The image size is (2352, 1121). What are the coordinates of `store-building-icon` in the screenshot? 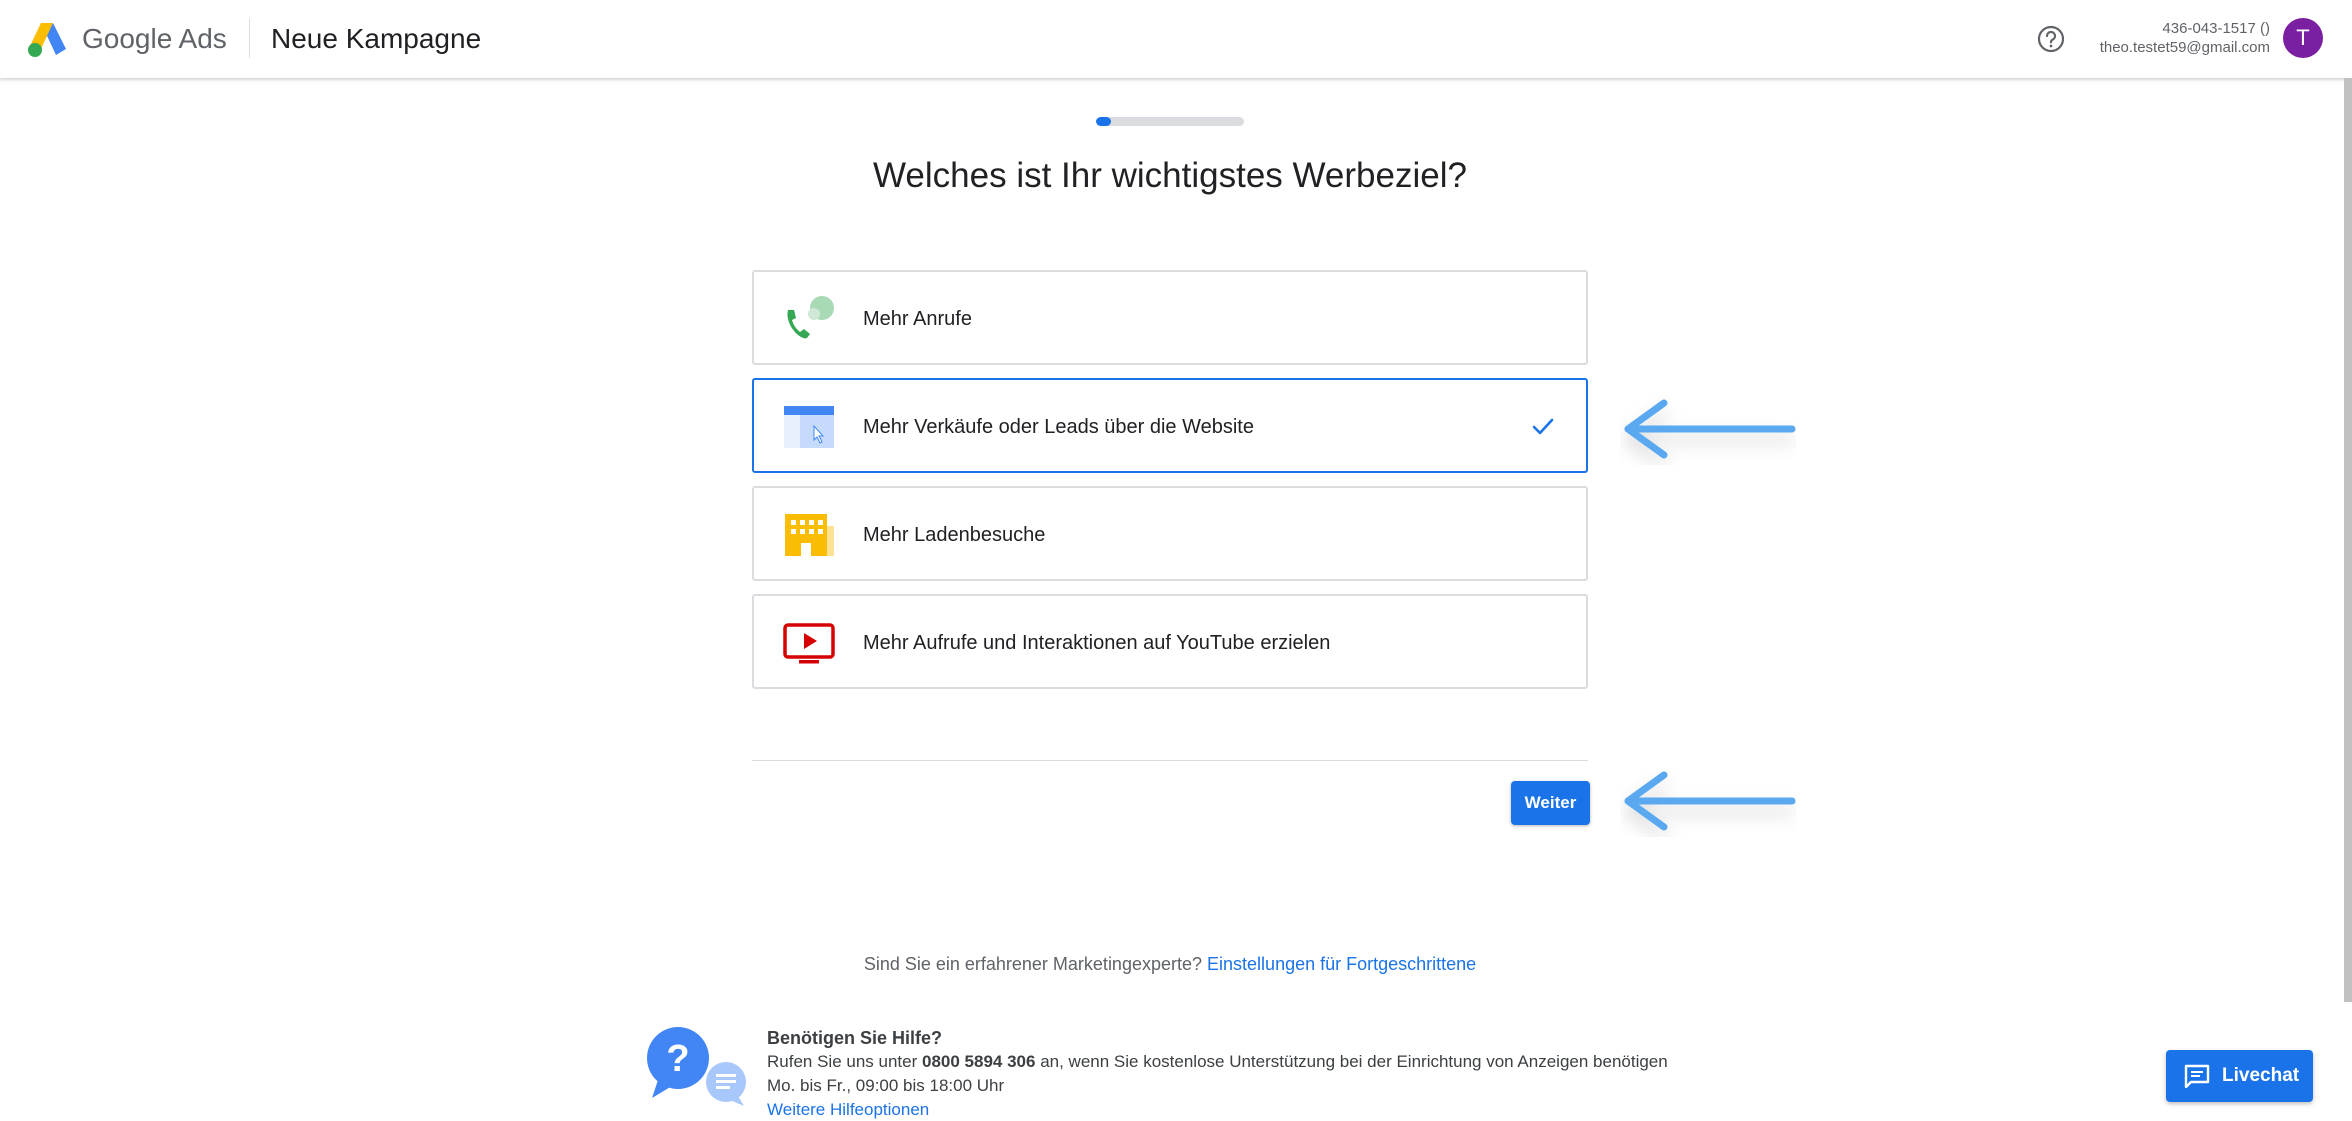 It's located at (809, 535).